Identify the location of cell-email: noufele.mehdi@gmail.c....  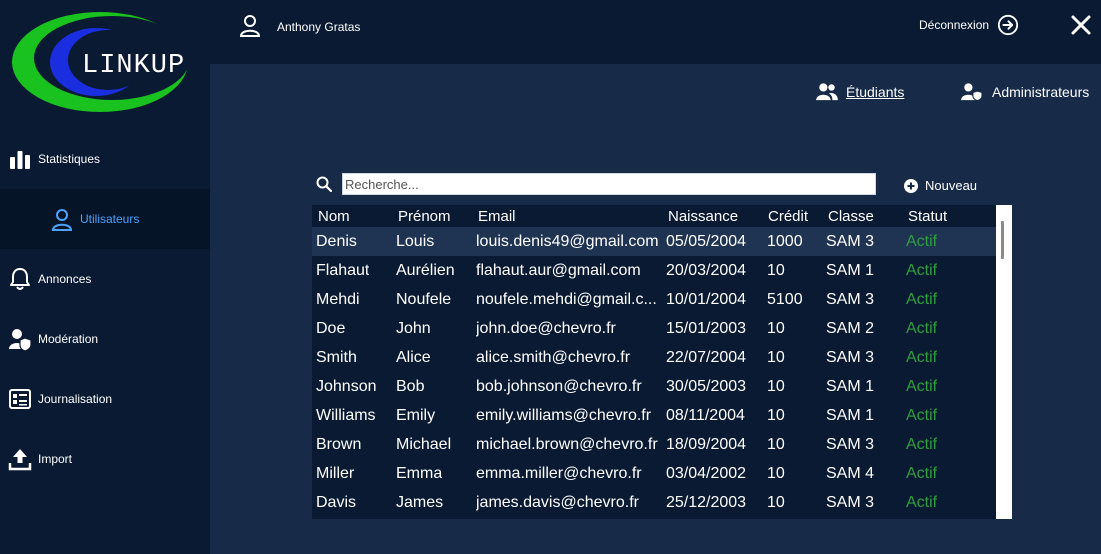
(566, 299).